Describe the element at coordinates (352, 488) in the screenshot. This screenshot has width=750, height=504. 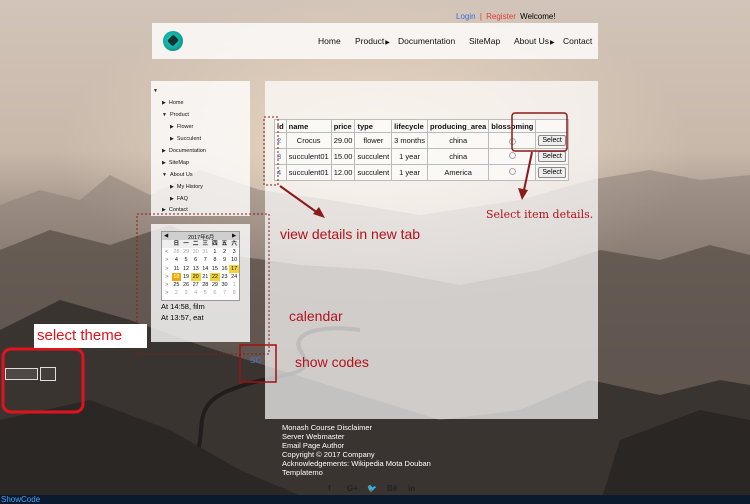
I see `google-plus-icon: G+` at that location.